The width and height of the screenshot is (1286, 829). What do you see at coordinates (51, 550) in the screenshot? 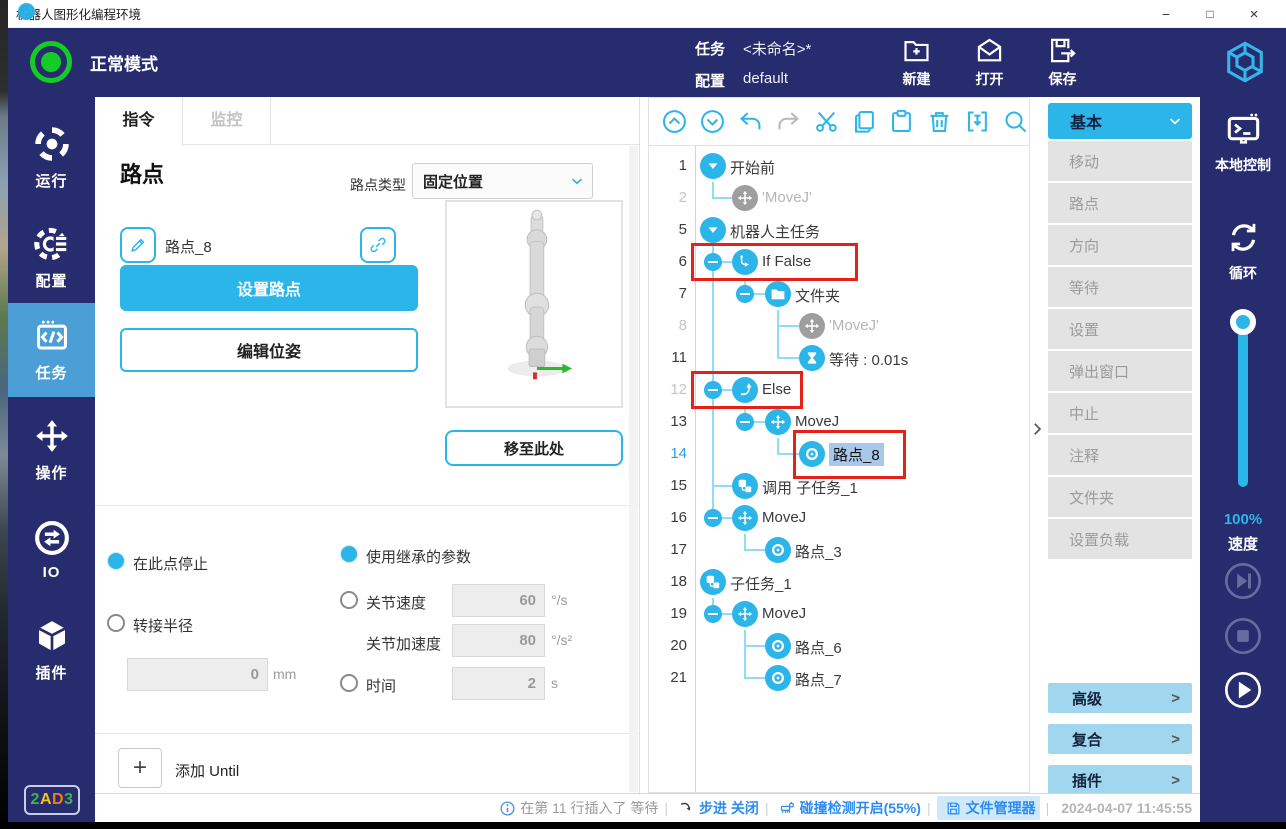
I see `sidebar-item-5: IO` at bounding box center [51, 550].